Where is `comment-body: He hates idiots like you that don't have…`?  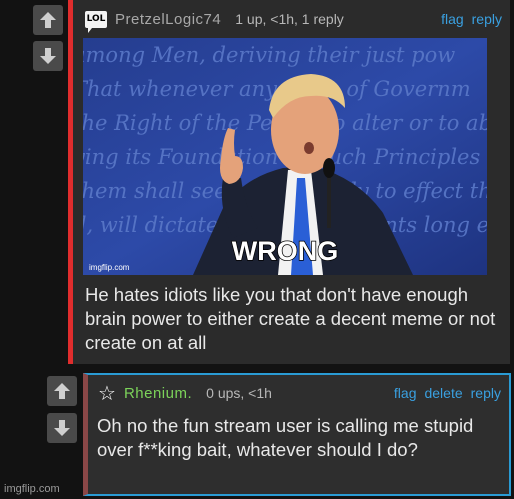
comment-body: He hates idiots like you that don't have… is located at coordinates (290, 318).